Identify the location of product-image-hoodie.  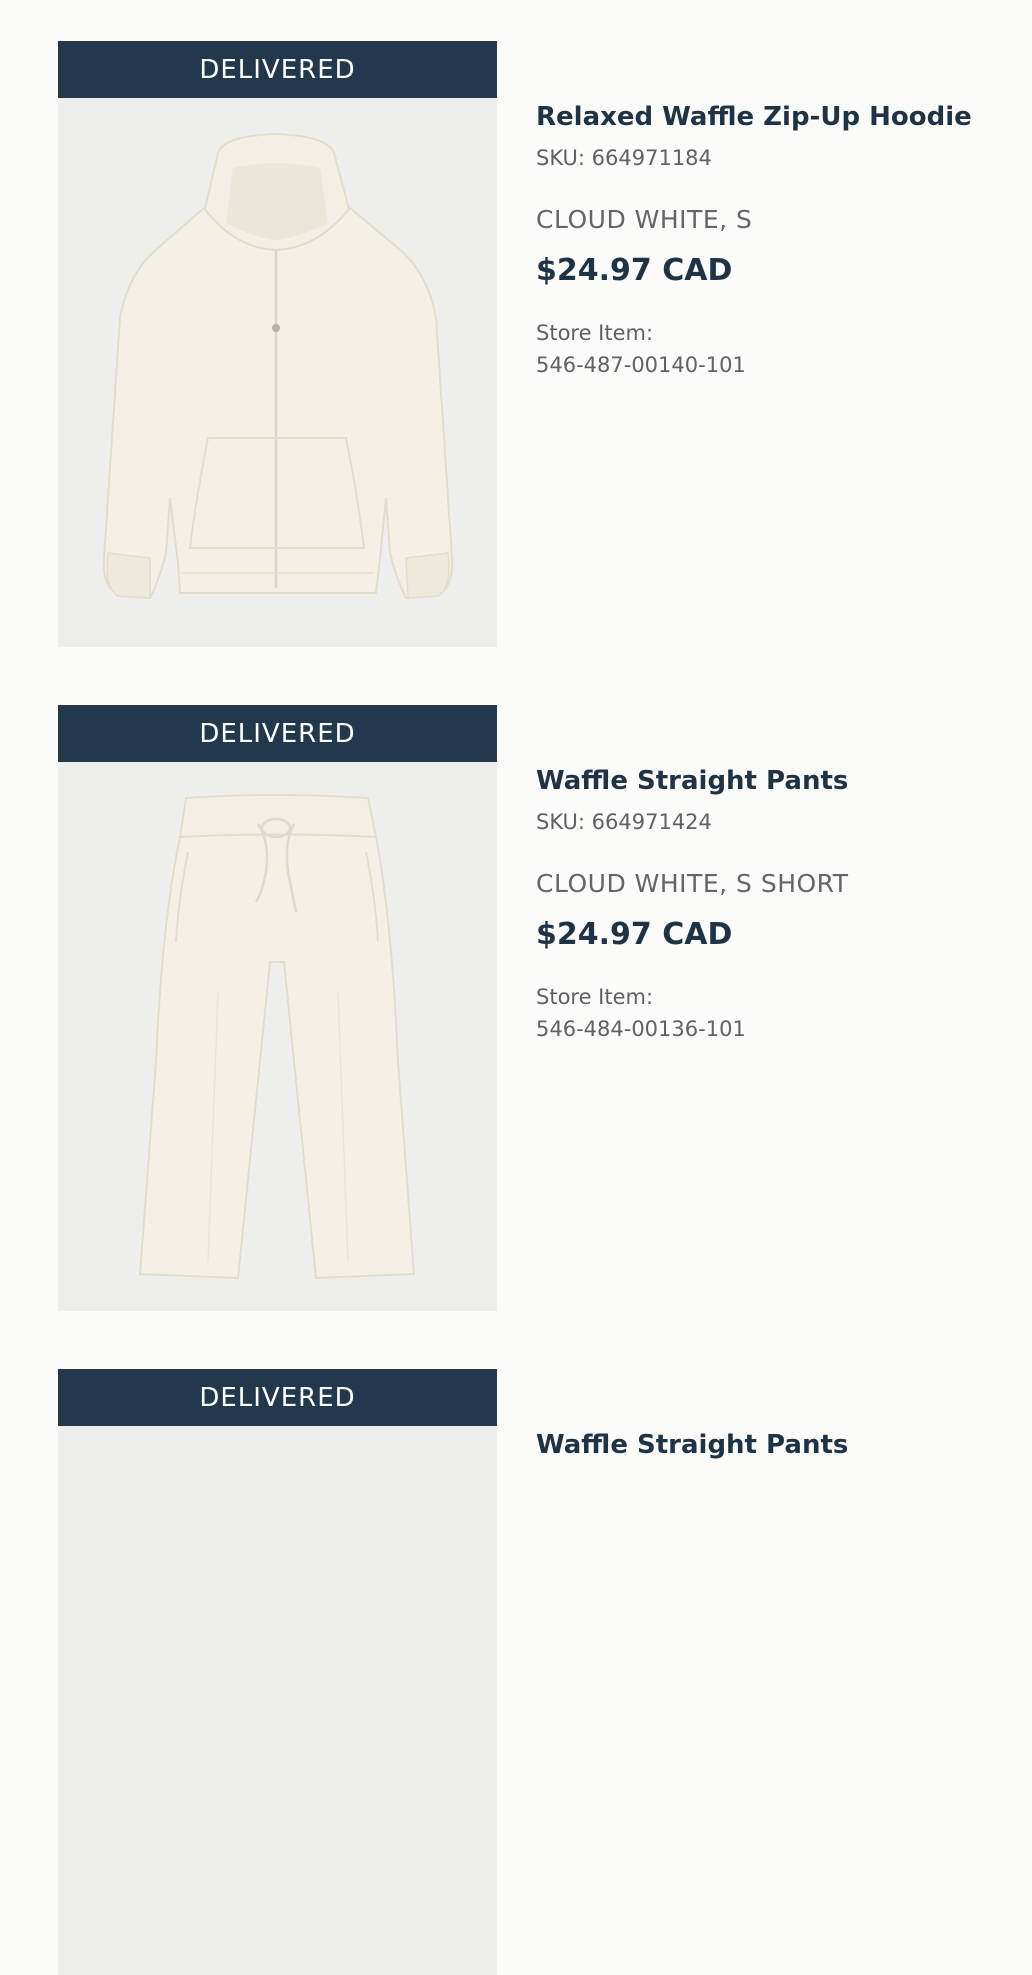
(277, 372).